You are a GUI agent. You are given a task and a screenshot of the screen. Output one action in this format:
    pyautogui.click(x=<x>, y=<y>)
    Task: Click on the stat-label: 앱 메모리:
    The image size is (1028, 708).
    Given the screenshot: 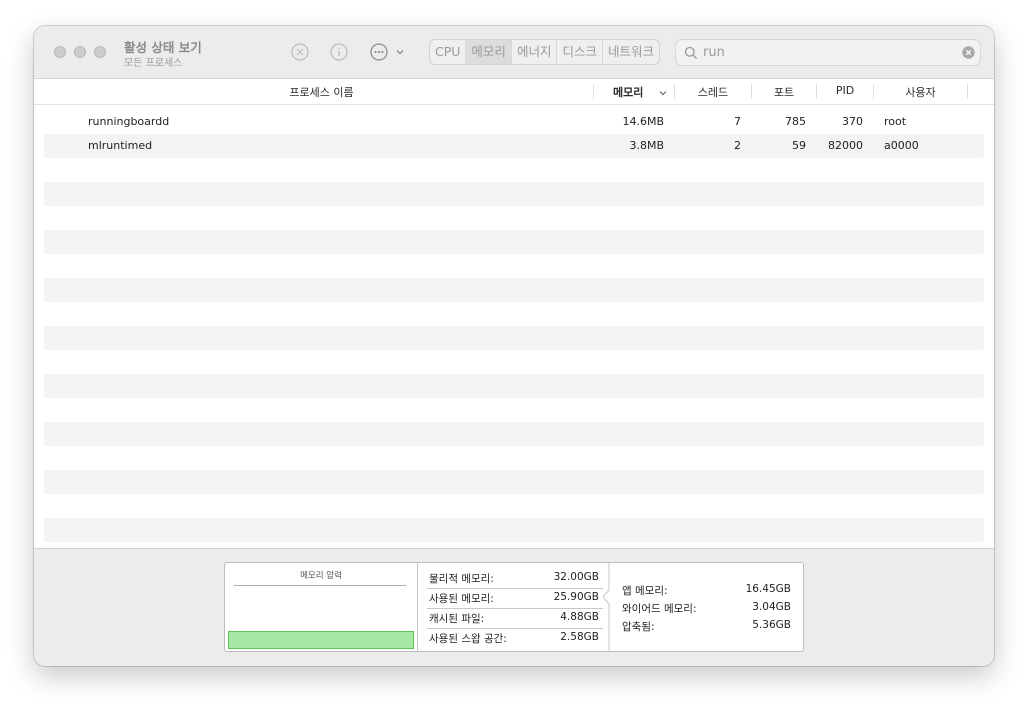 What is the action you would take?
    pyautogui.click(x=645, y=591)
    